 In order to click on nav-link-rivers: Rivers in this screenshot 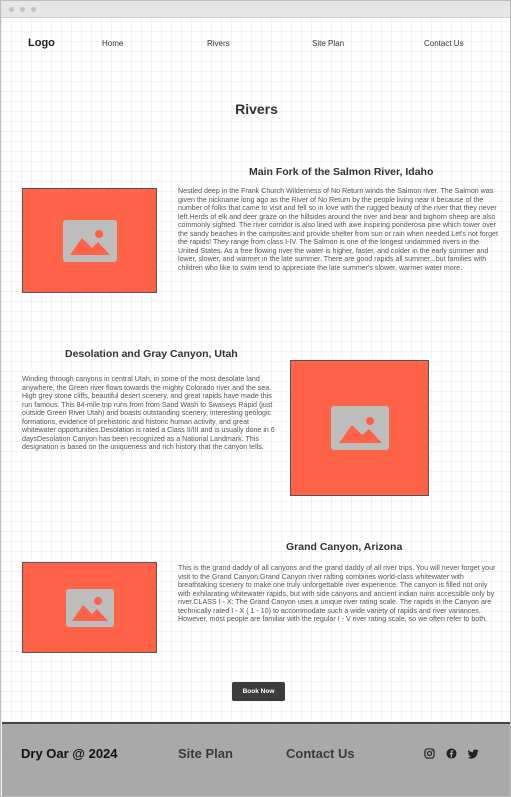, I will do `click(218, 43)`.